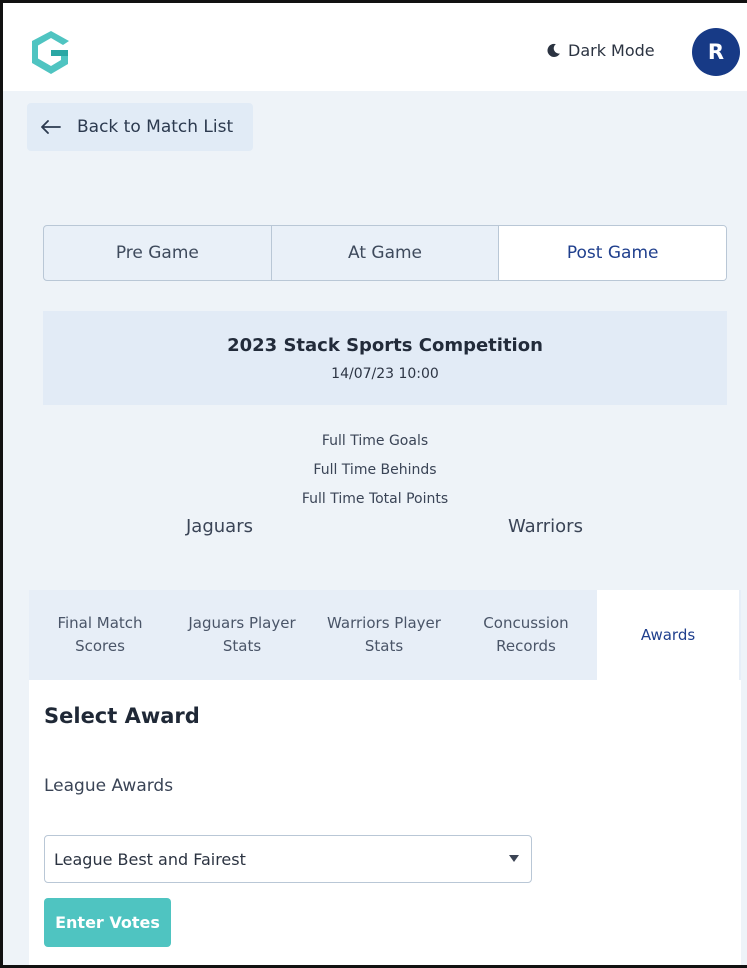 The image size is (747, 968). Describe the element at coordinates (107, 922) in the screenshot. I see `enter-votes-button: Enter Votes` at that location.